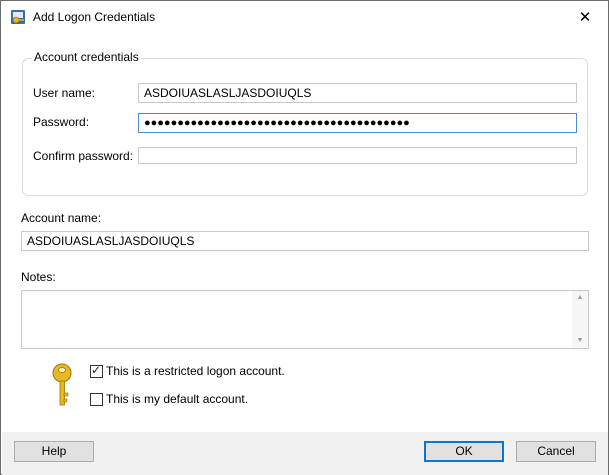 Image resolution: width=609 pixels, height=475 pixels. Describe the element at coordinates (64, 93) in the screenshot. I see `user-name-label: User name:` at that location.